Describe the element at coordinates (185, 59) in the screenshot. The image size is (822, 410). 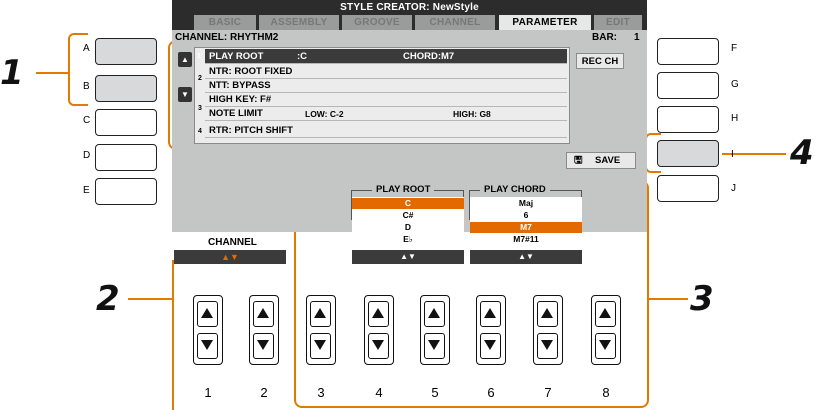
I see `list-up-button: ▲` at that location.